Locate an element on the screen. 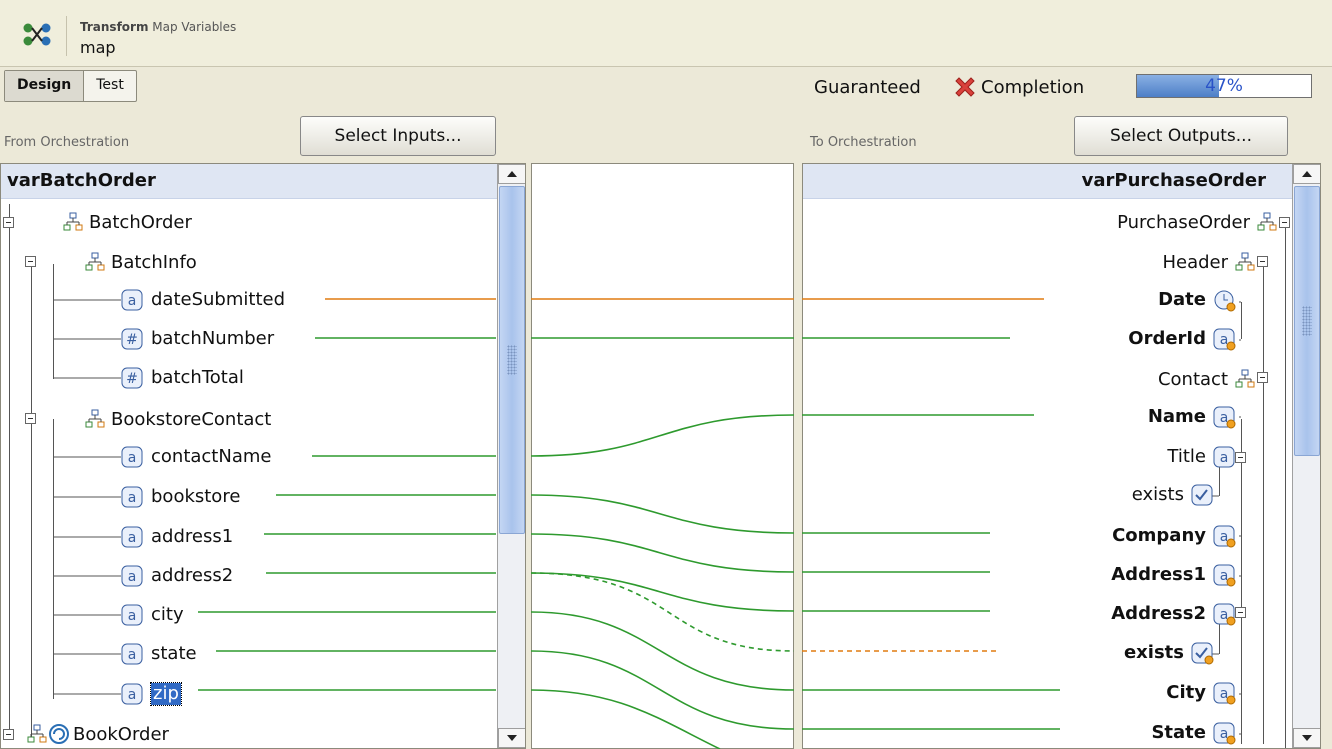 This screenshot has height=749, width=1332. tree-node-bookorder: BookOrder is located at coordinates (121, 735).